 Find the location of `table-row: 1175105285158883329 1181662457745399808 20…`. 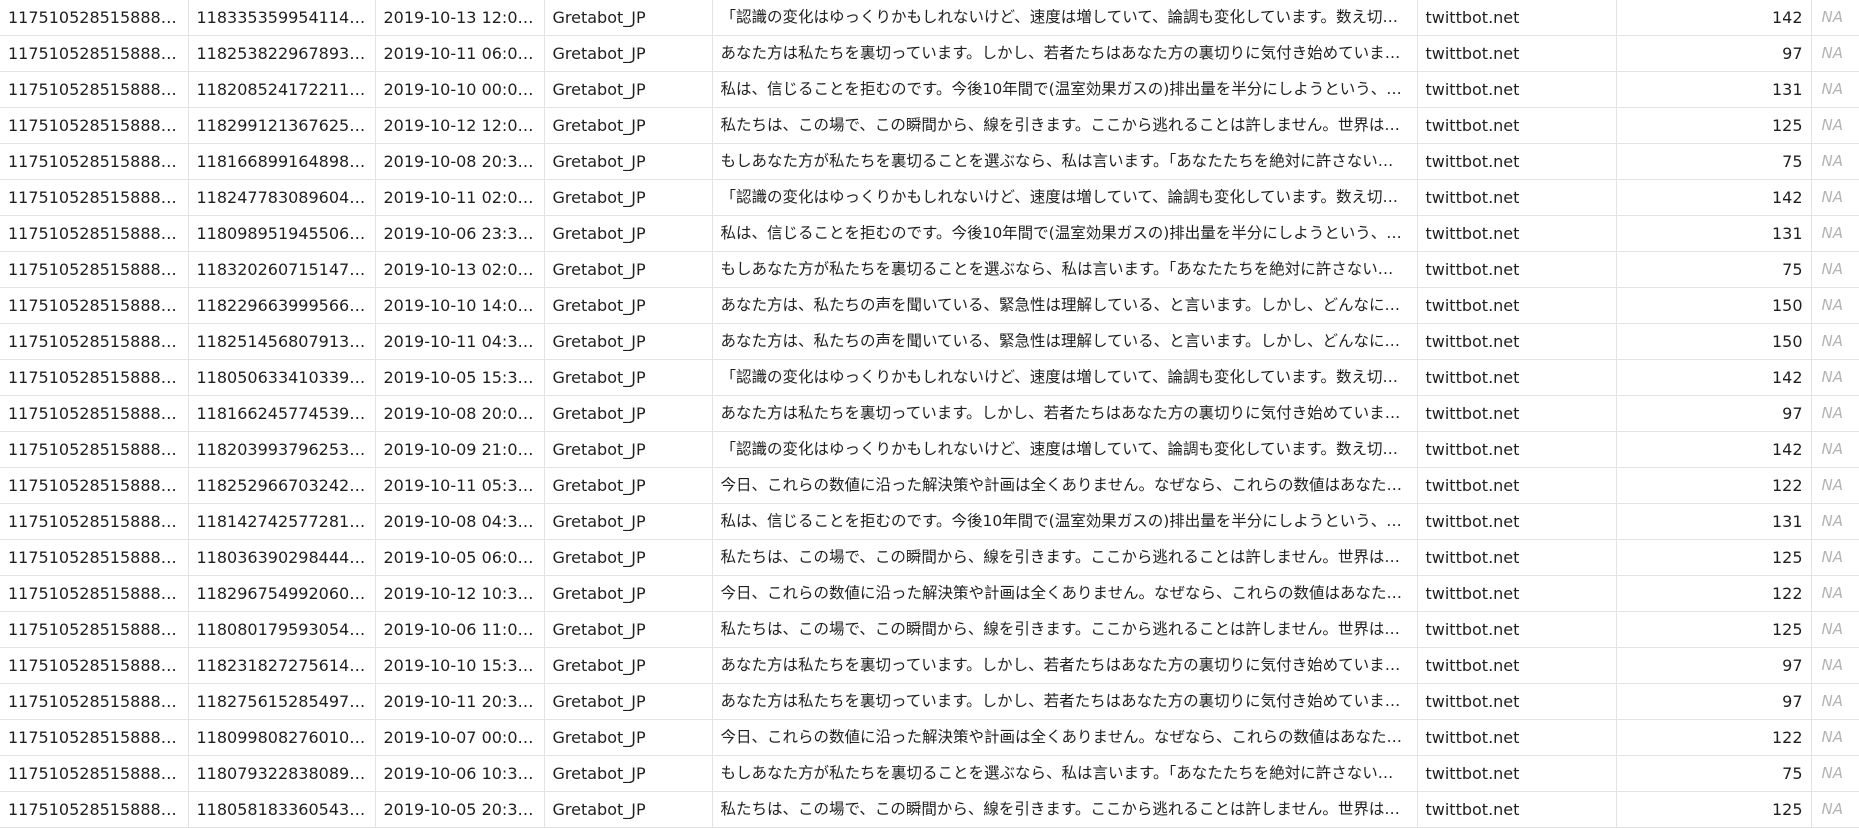

table-row: 1175105285158883329 1181662457745399808 20… is located at coordinates (929, 413).